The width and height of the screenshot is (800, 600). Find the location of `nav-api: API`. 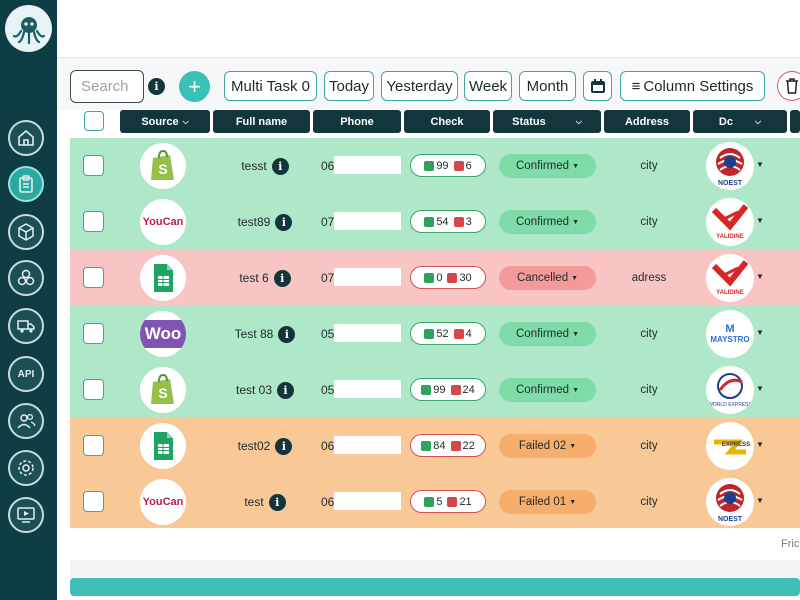

nav-api: API is located at coordinates (26, 374).